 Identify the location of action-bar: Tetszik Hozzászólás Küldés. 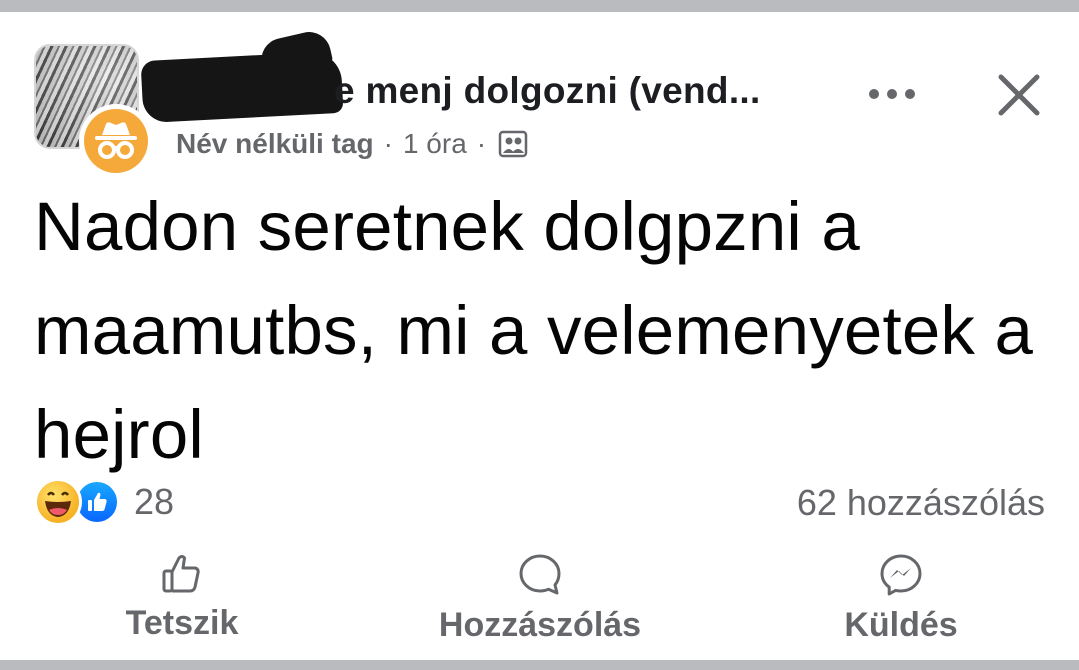
(539, 602).